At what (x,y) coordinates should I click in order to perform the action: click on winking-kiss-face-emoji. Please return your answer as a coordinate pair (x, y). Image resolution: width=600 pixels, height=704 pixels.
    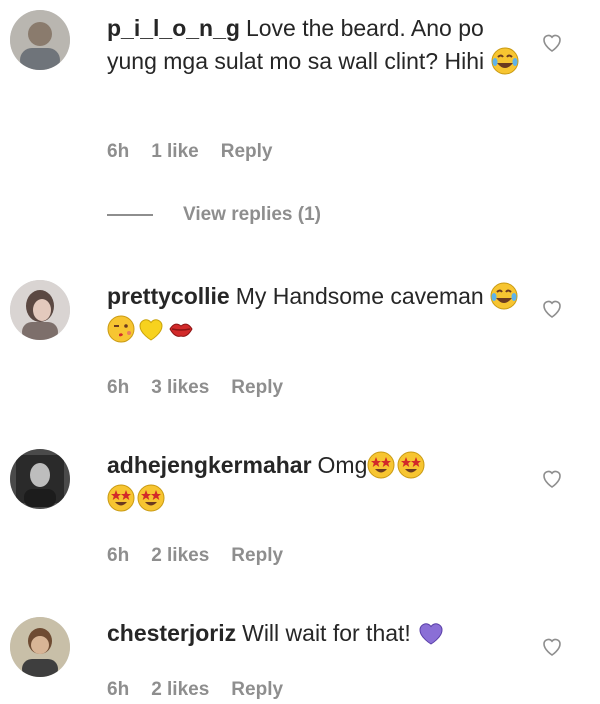
    Looking at the image, I should click on (121, 329).